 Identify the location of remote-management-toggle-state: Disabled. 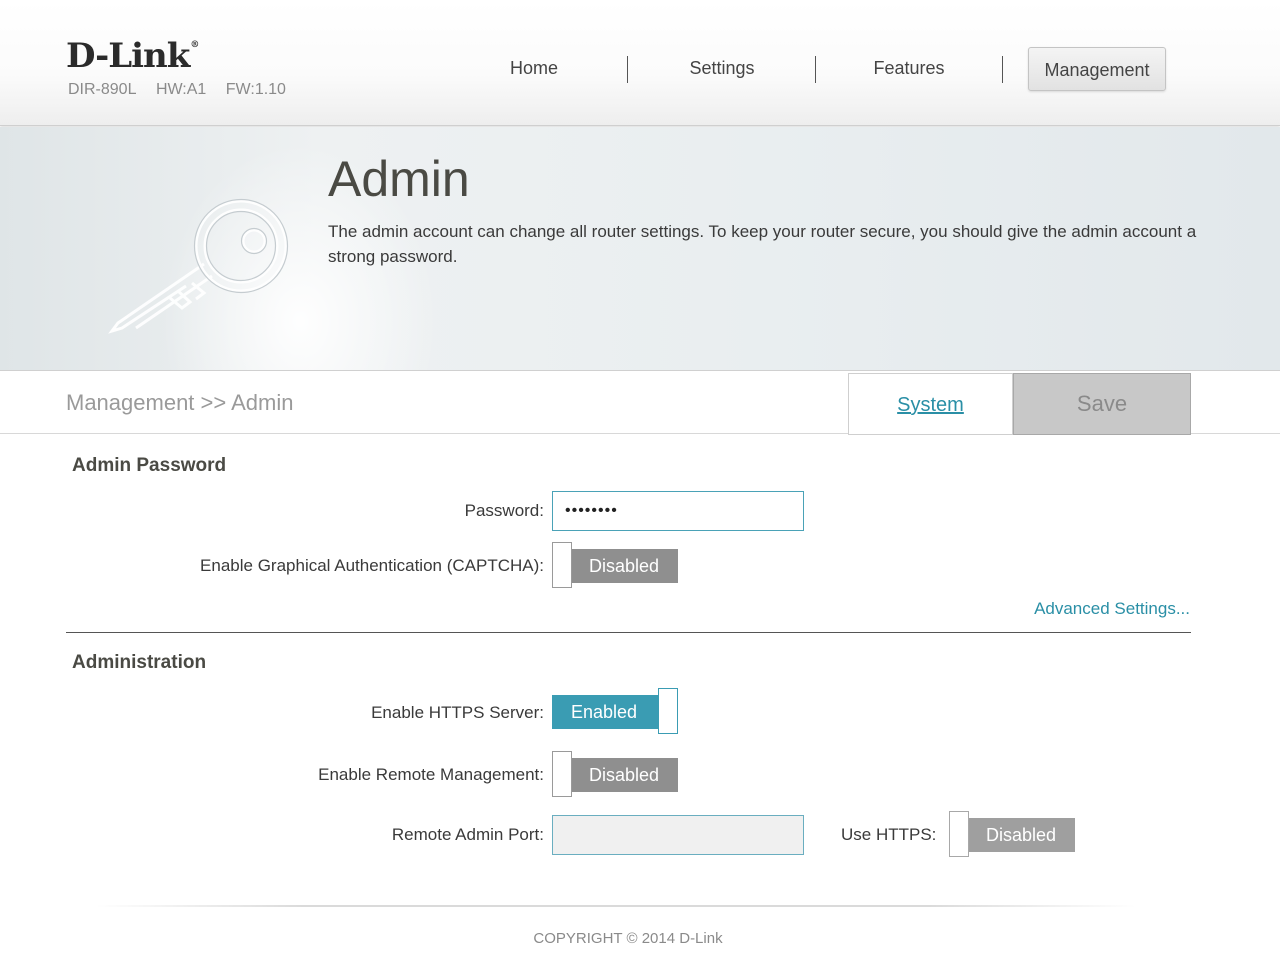
(619, 775).